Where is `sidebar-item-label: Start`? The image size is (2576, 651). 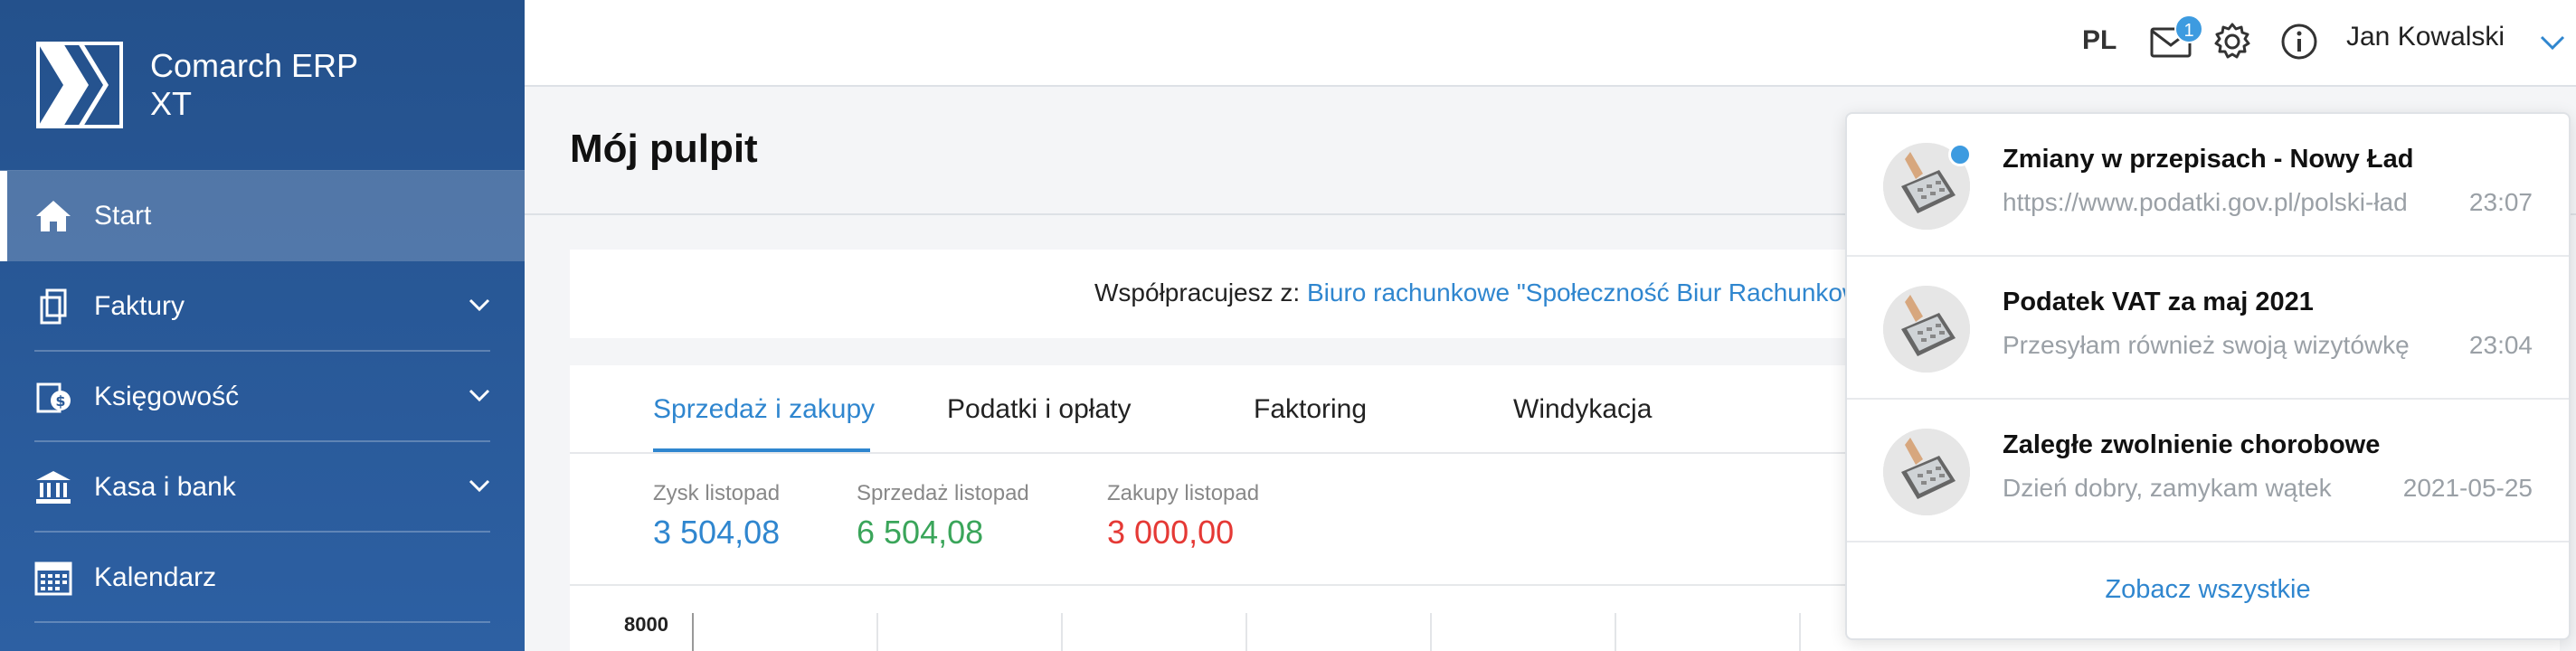
sidebar-item-label: Start is located at coordinates (123, 216).